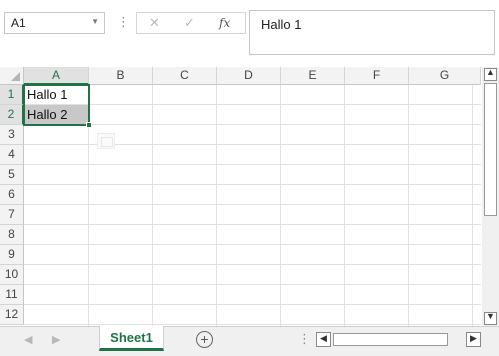 Image resolution: width=499 pixels, height=356 pixels. I want to click on select-all-button, so click(12, 76).